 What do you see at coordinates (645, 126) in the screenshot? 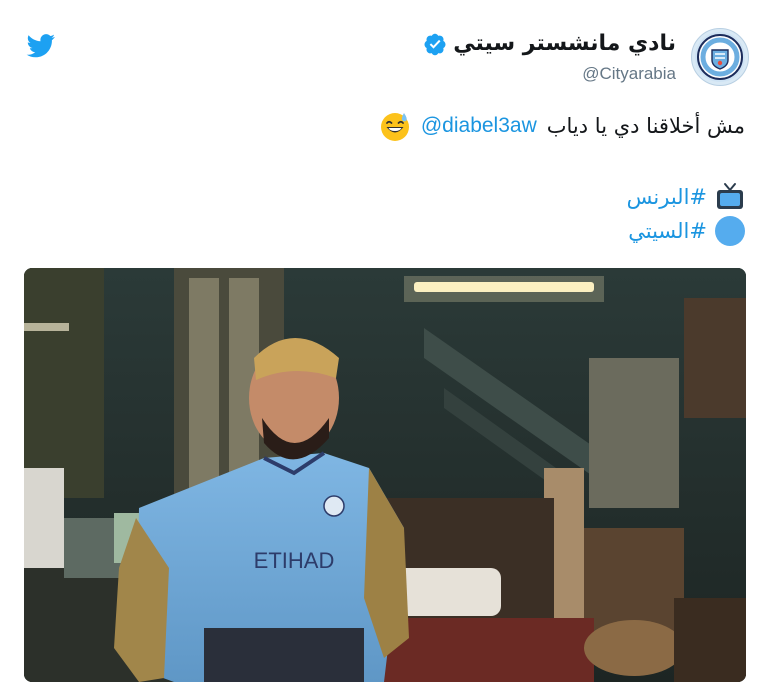
I see `tweet-body-text: مش أخلاقنا دي يا دياب` at bounding box center [645, 126].